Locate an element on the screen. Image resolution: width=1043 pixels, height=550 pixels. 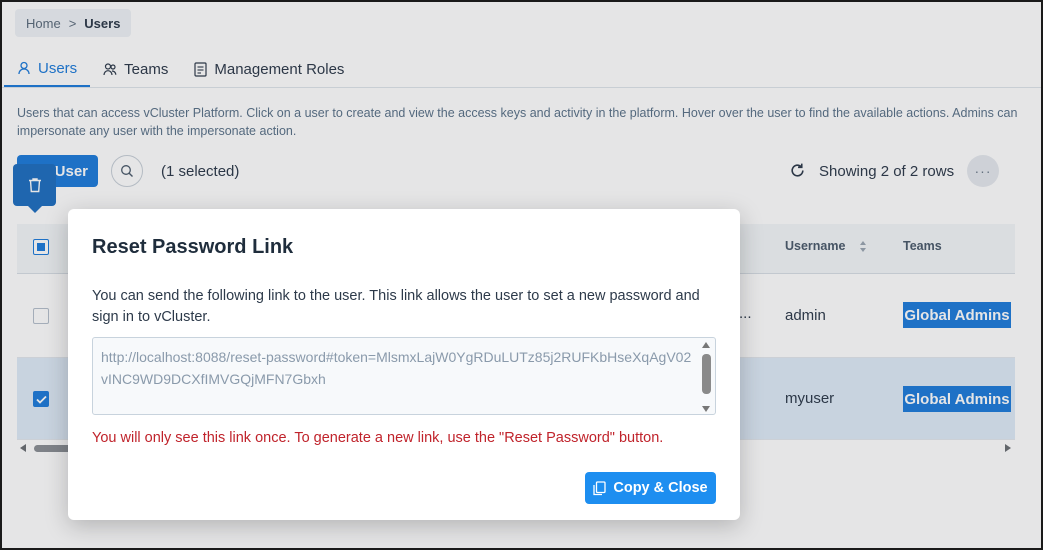
textarea-scrollbar is located at coordinates (706, 377).